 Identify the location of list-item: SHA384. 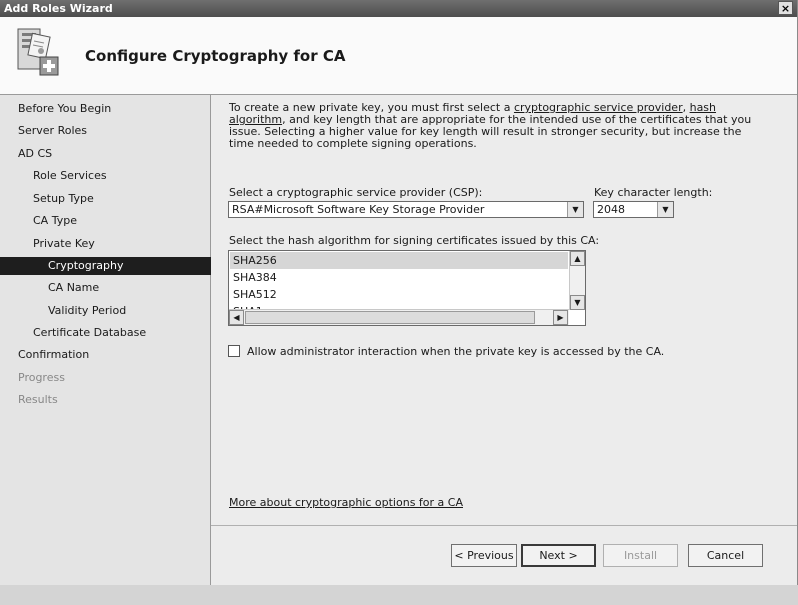
(399, 277).